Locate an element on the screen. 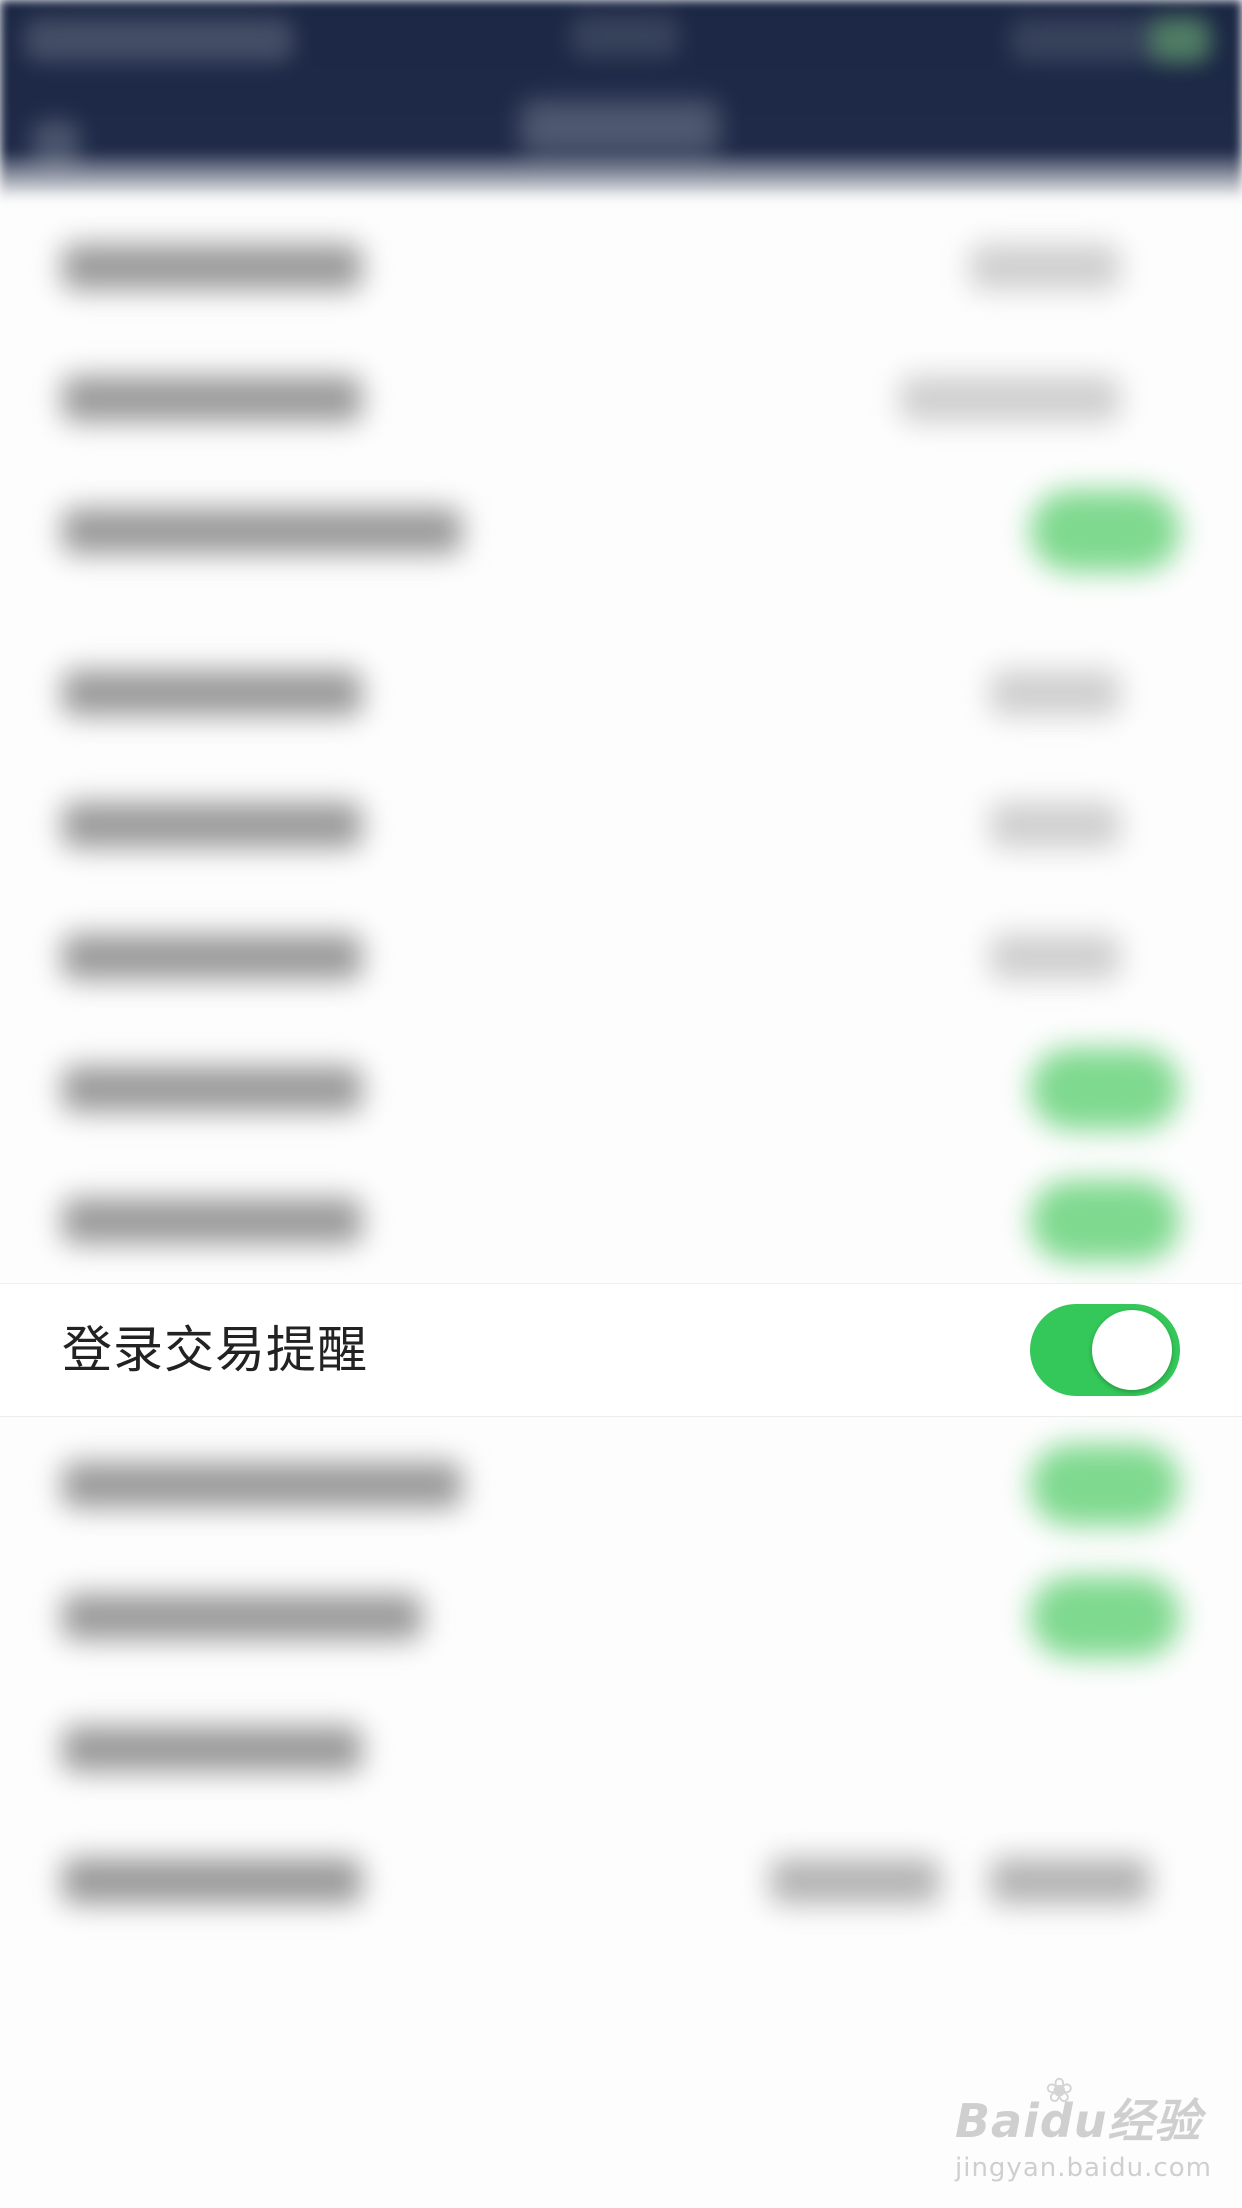 The image size is (1242, 2208). login-transaction-alert-row: 登录交易提醒 is located at coordinates (621, 1350).